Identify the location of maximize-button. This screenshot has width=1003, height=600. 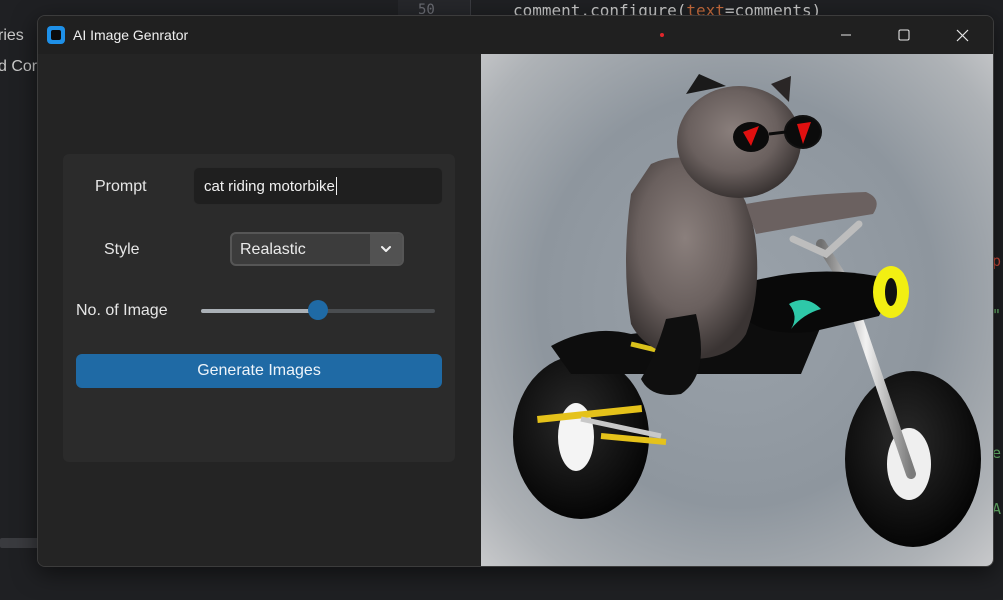
(904, 35).